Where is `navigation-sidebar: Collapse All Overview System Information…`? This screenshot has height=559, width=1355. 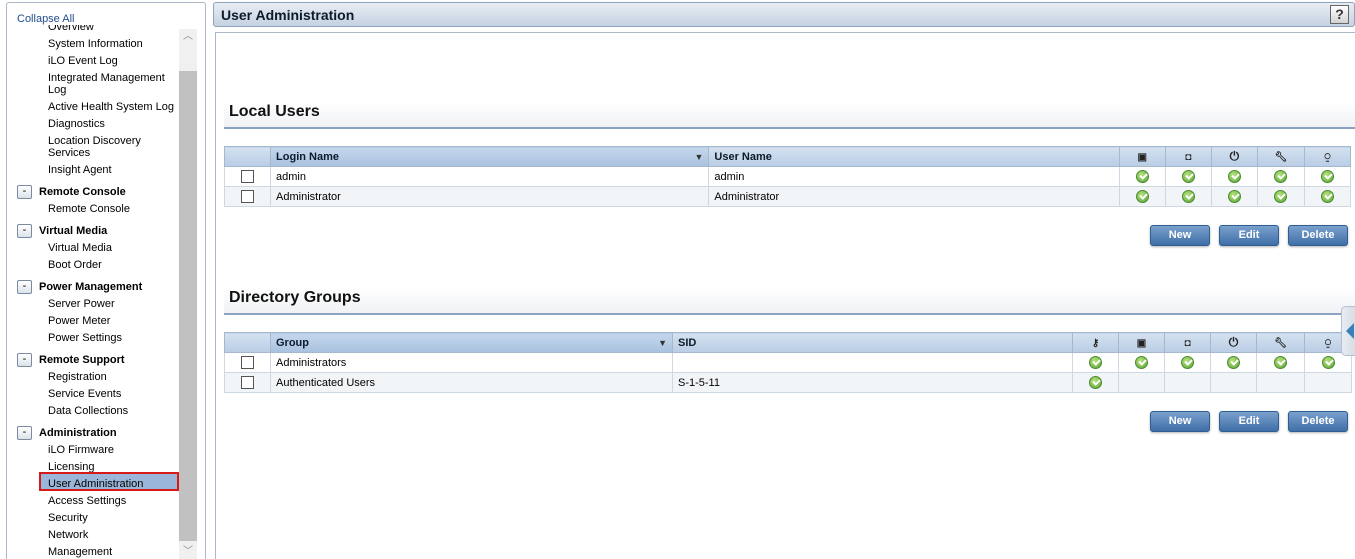
navigation-sidebar: Collapse All Overview System Information… is located at coordinates (106, 280).